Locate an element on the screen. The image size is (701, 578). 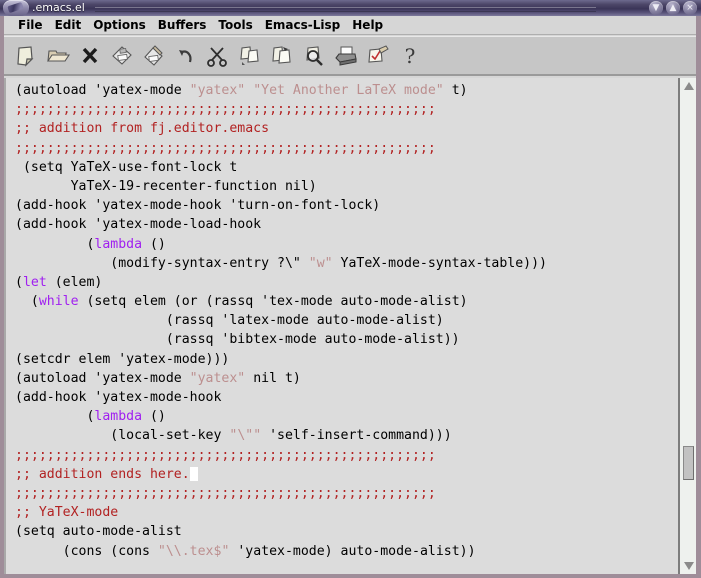
help-button: ? is located at coordinates (410, 56).